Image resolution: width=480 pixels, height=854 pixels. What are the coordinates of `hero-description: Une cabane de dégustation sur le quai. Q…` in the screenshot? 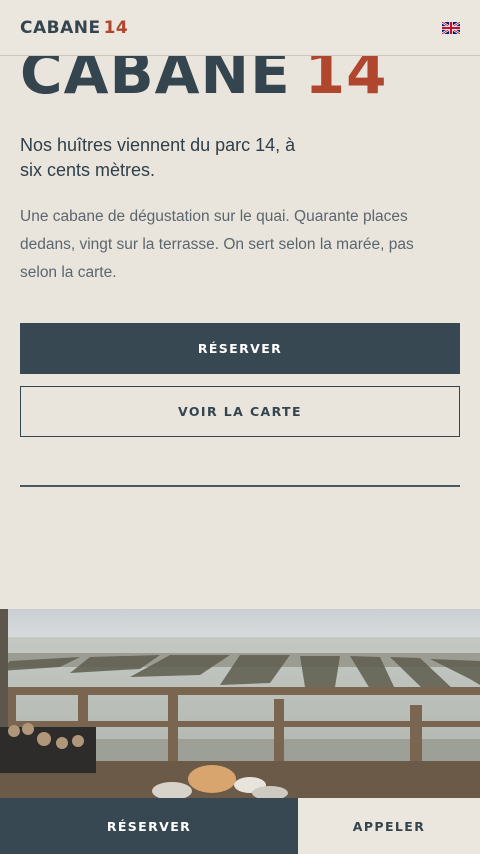 It's located at (217, 244).